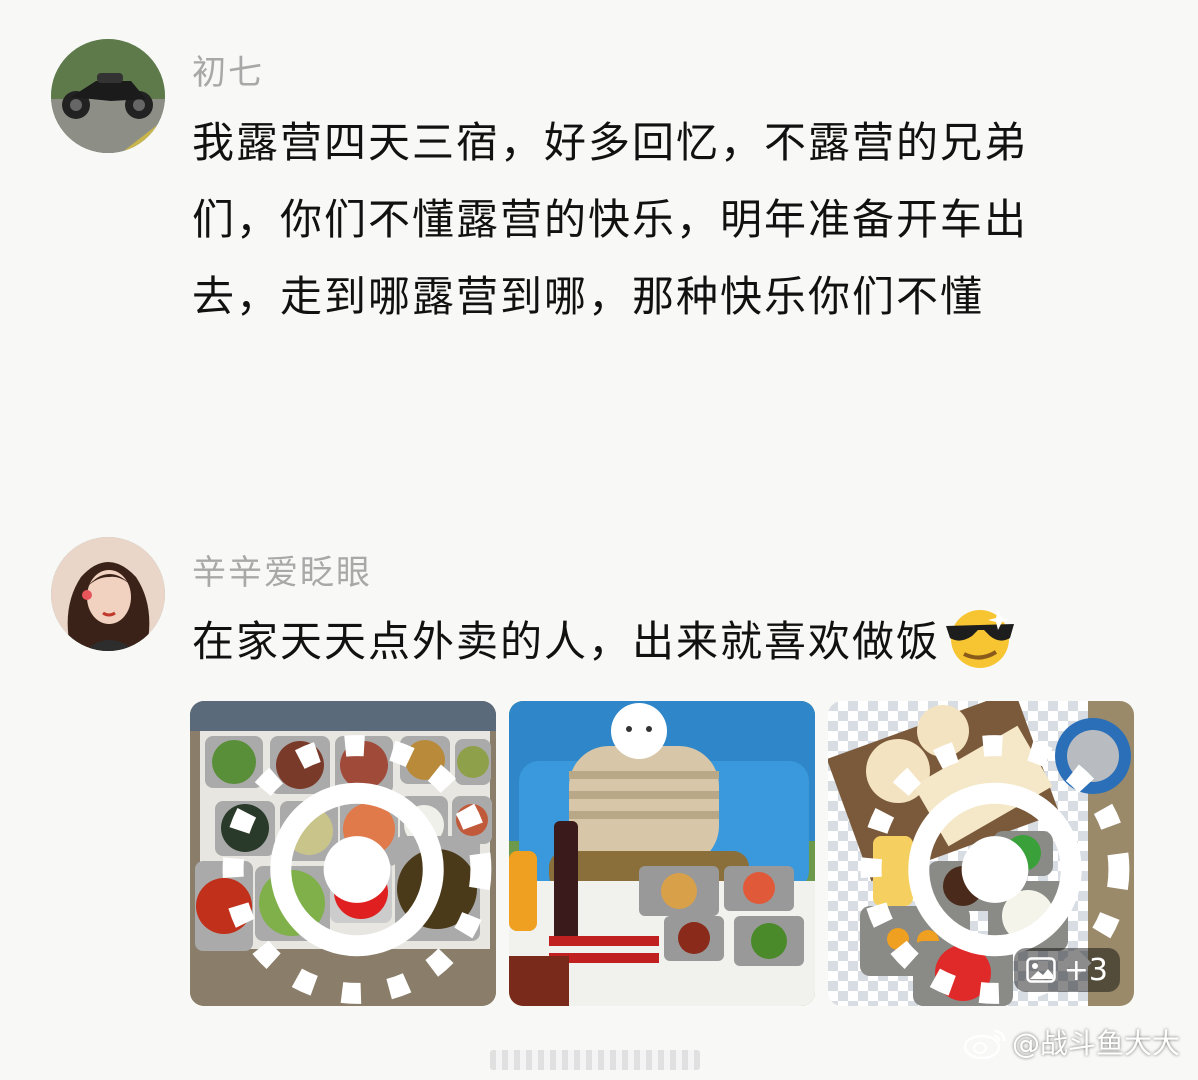 The height and width of the screenshot is (1080, 1198). What do you see at coordinates (108, 96) in the screenshot?
I see `avatar-chuqi` at bounding box center [108, 96].